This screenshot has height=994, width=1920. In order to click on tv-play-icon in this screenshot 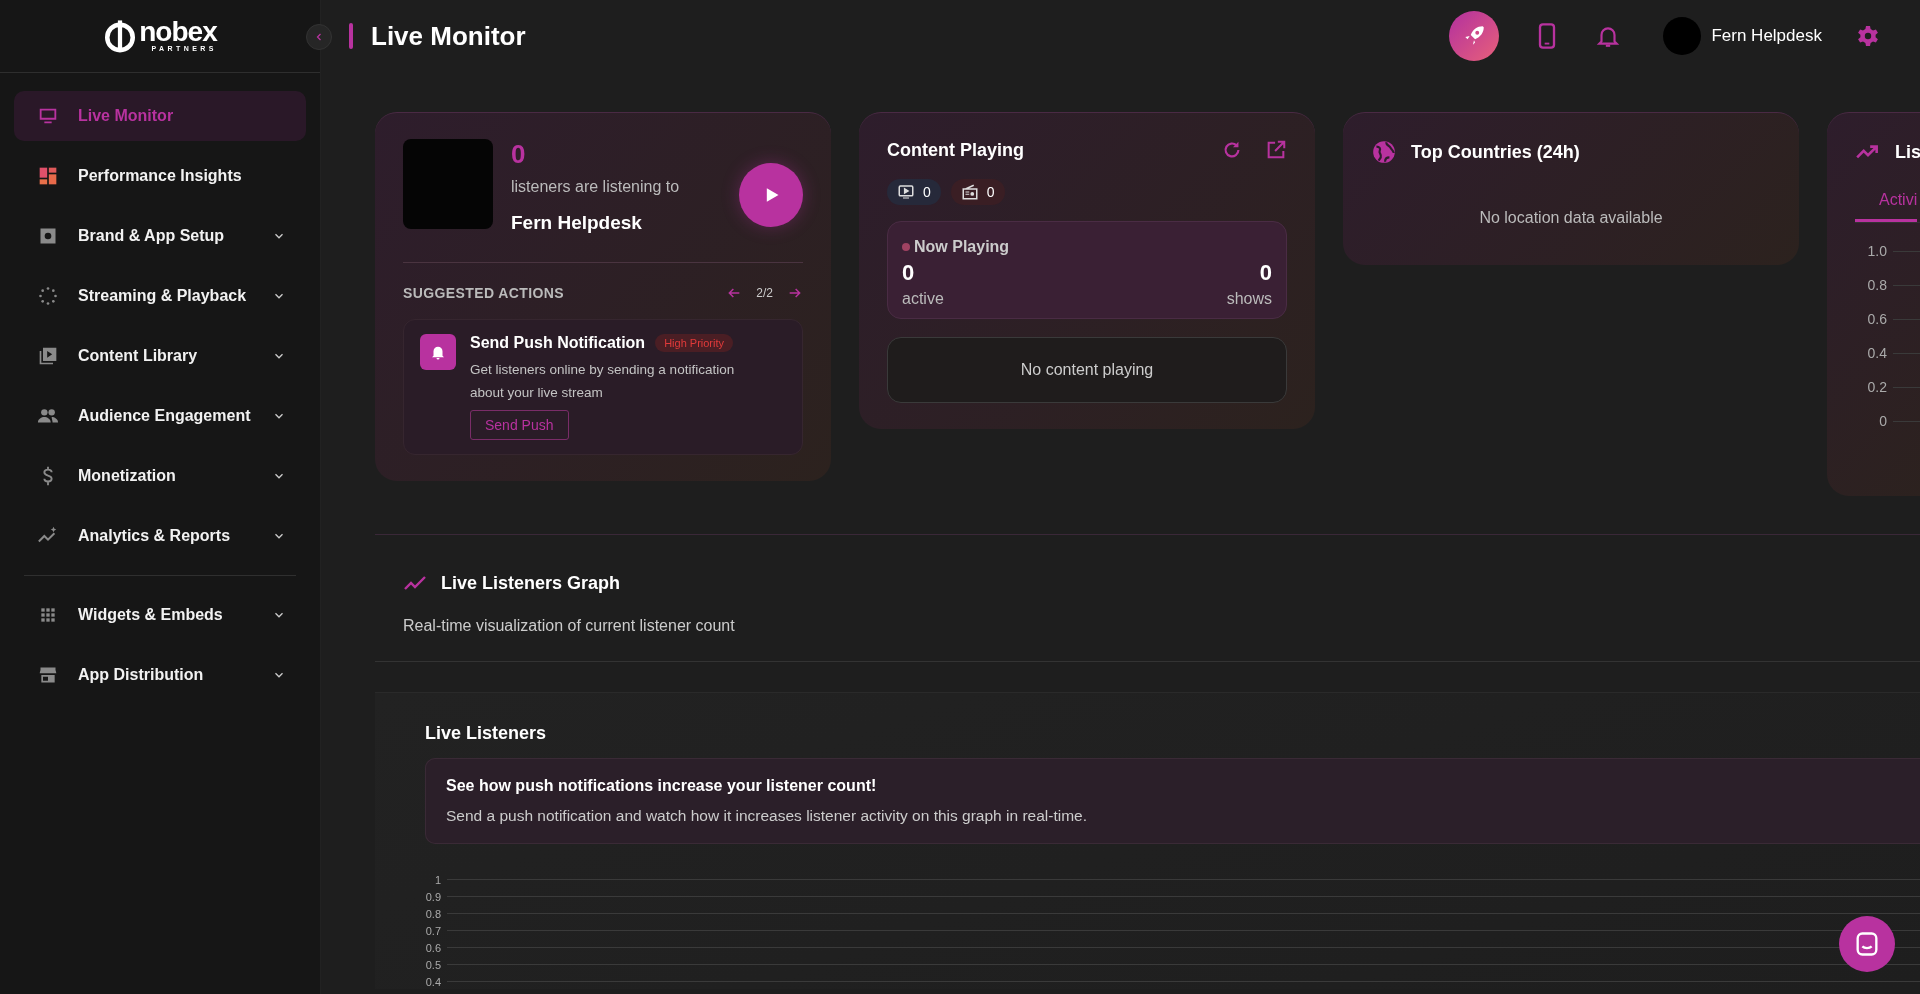, I will do `click(906, 192)`.